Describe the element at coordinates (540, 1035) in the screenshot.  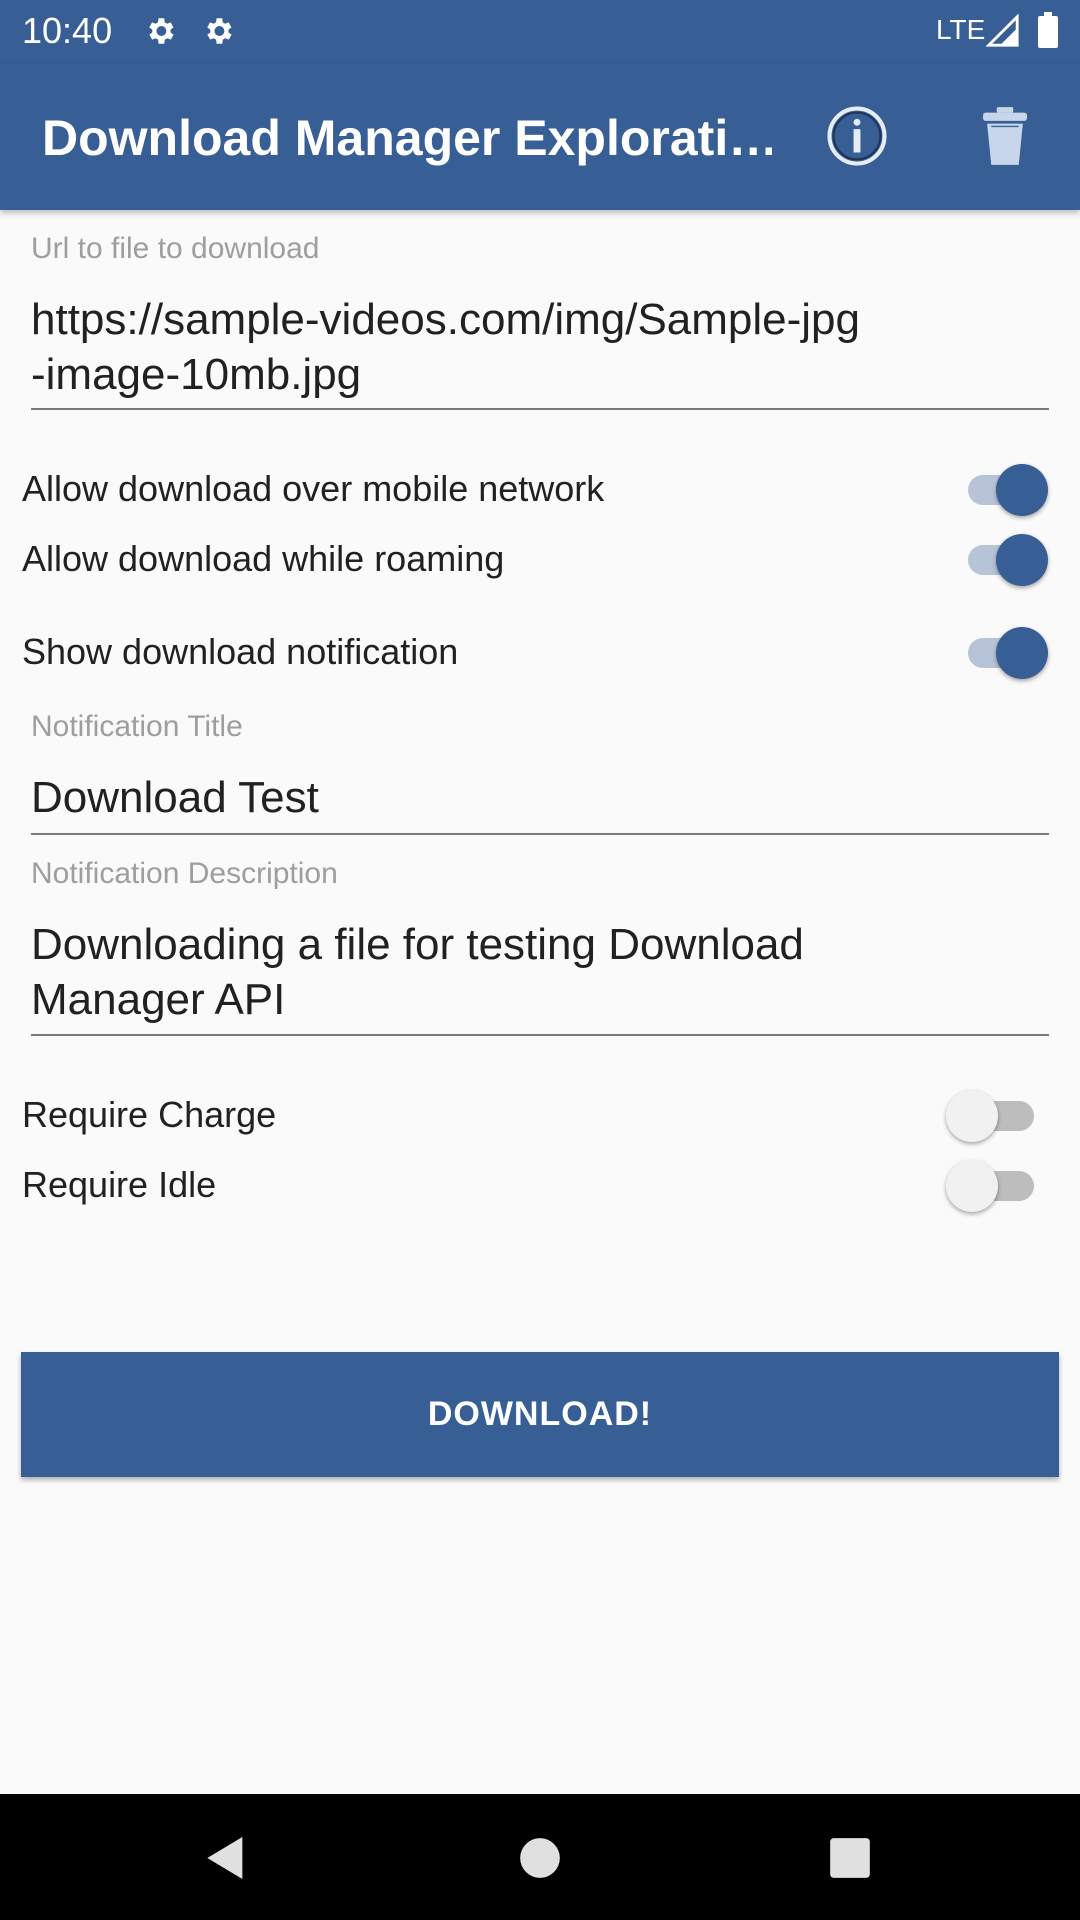
I see `notification-description-underline` at that location.